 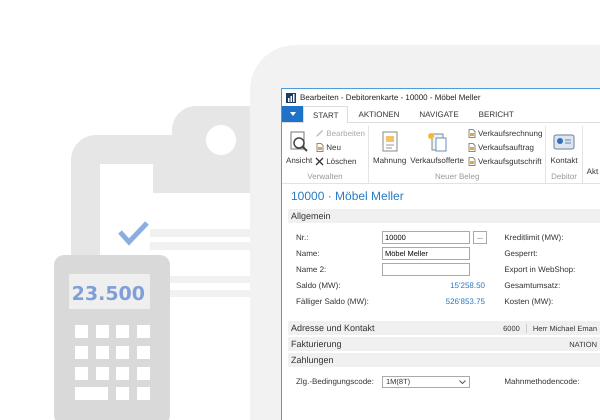 What do you see at coordinates (312, 269) in the screenshot?
I see `field-label: Name 2:` at bounding box center [312, 269].